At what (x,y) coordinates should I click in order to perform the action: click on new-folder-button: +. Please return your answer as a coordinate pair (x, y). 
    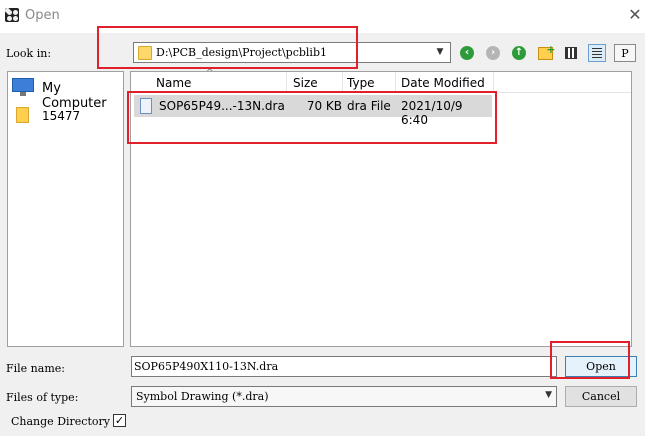
    Looking at the image, I should click on (546, 52).